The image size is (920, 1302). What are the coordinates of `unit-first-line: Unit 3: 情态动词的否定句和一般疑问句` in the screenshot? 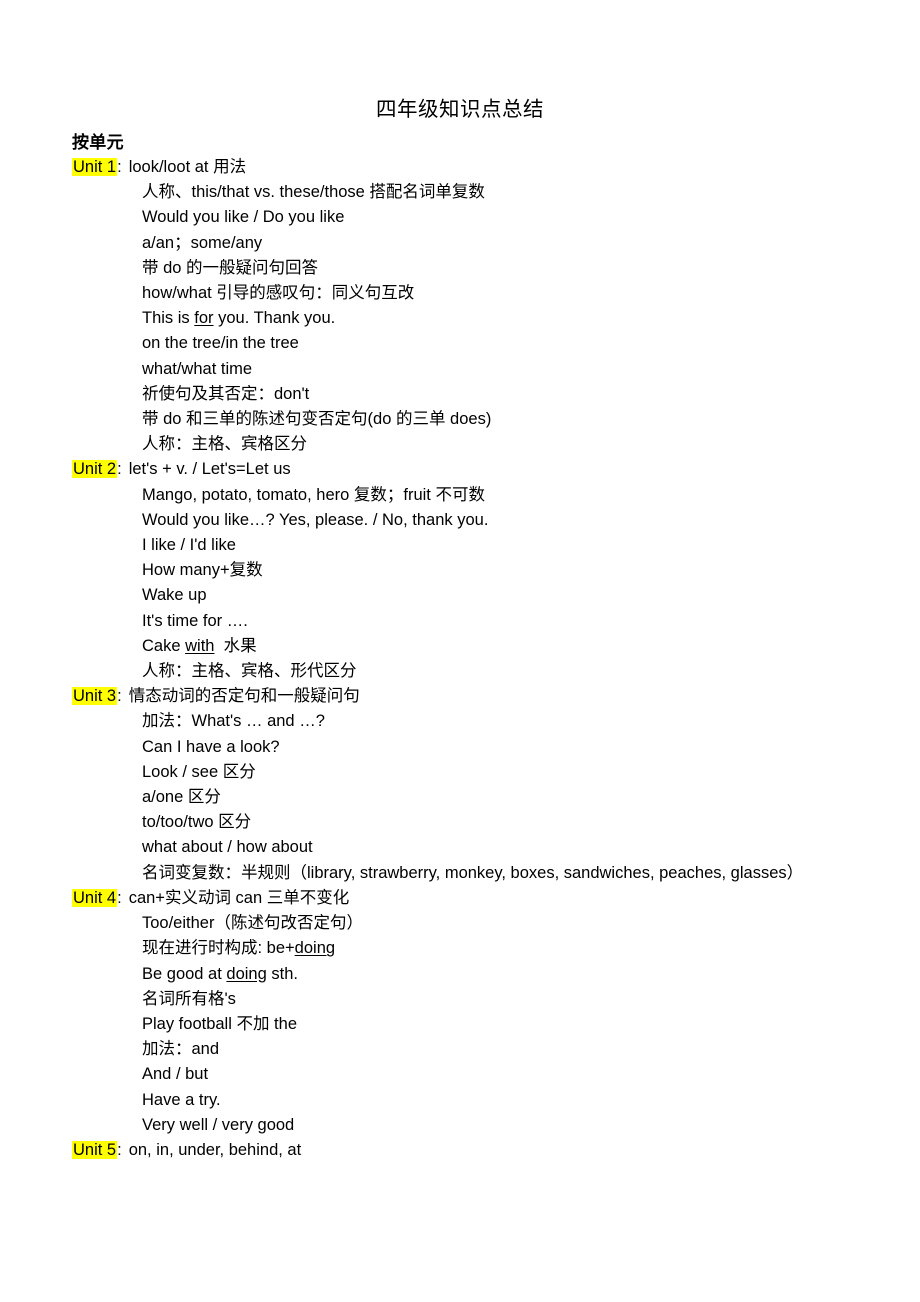 It's located at (460, 696).